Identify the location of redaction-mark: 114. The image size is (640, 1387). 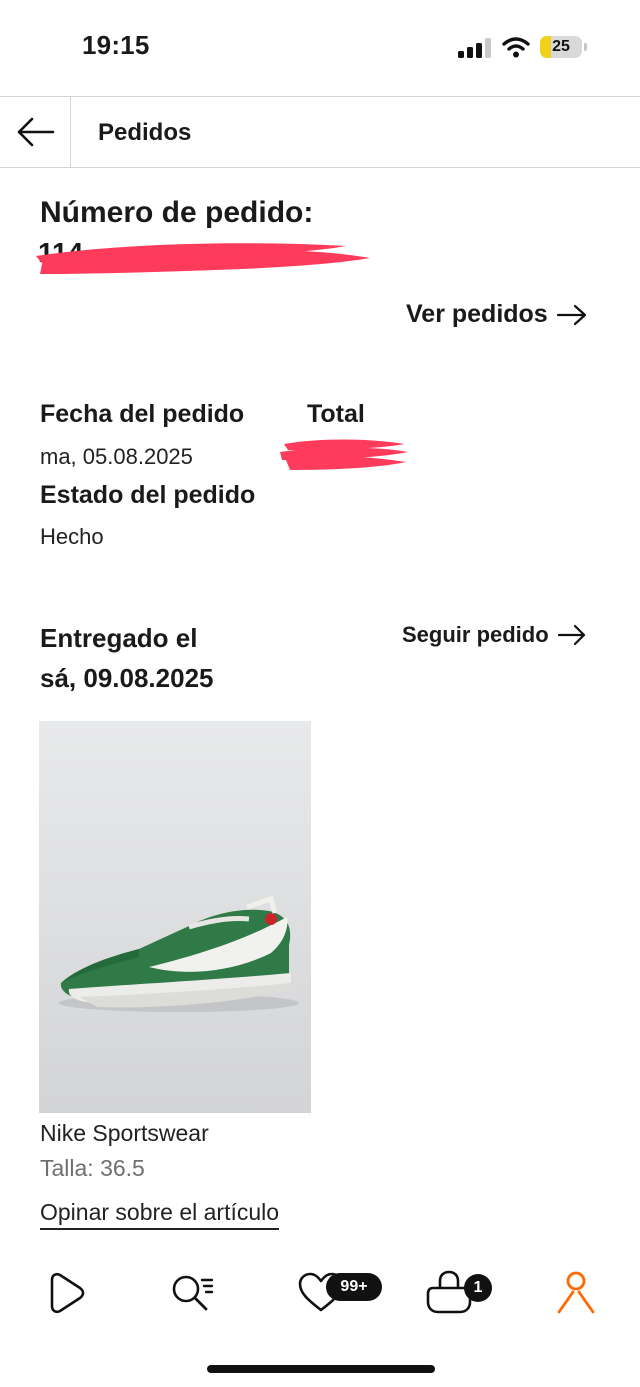
(203, 255).